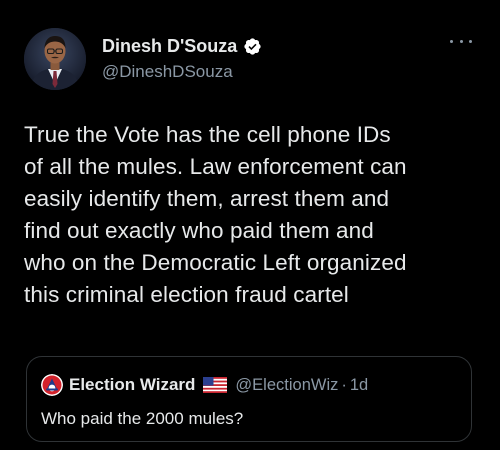 This screenshot has height=450, width=500. What do you see at coordinates (182, 72) in the screenshot?
I see `author-handle: @DineshDSouza` at bounding box center [182, 72].